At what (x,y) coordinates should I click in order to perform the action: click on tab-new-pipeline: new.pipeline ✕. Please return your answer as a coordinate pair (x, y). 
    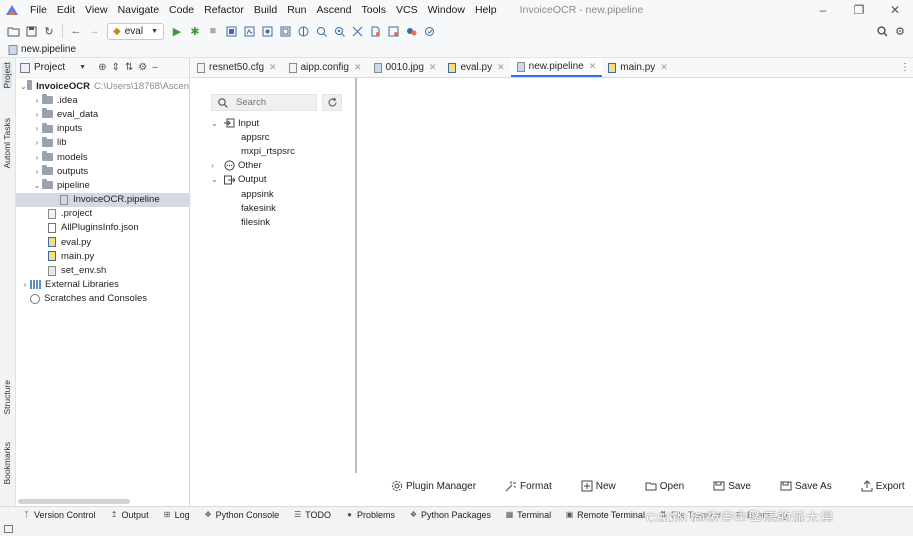
    Looking at the image, I should click on (556, 67).